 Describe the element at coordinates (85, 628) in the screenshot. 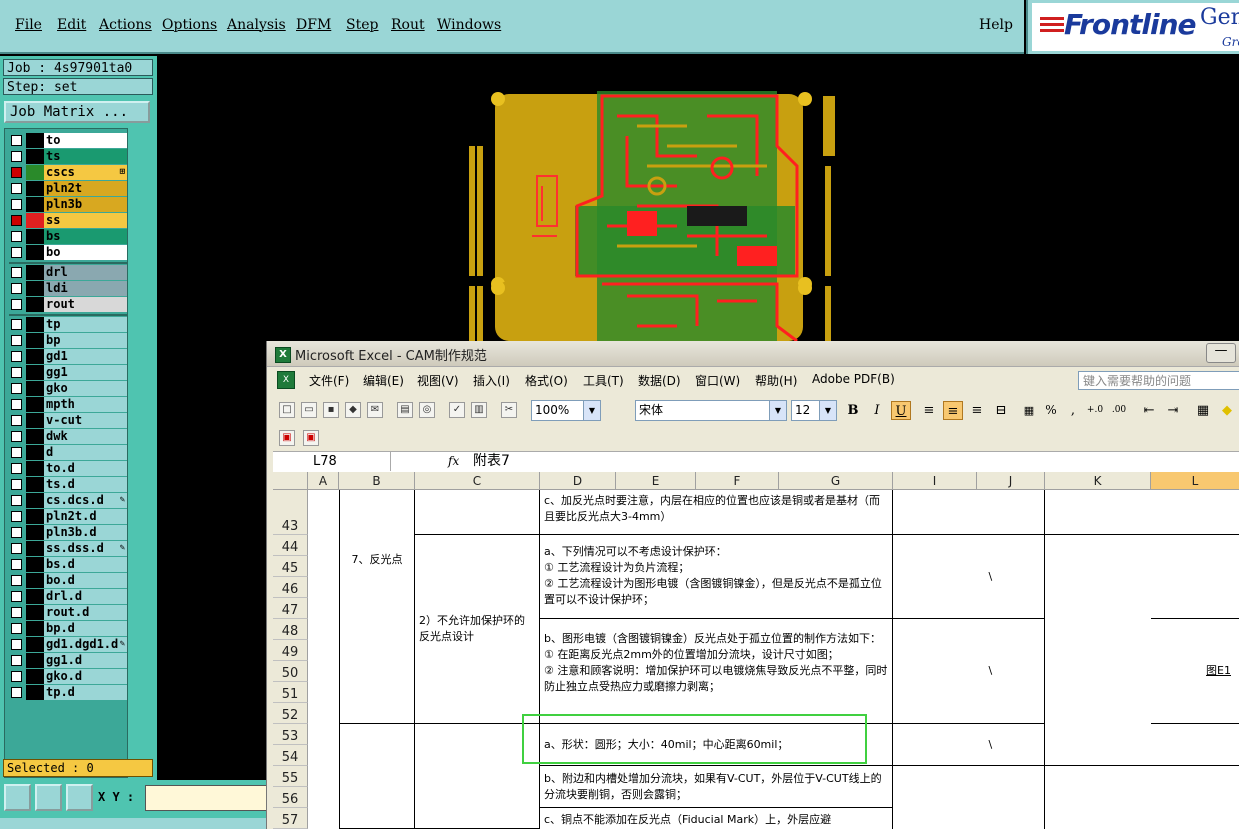

I see `layer-name: bp.d` at that location.